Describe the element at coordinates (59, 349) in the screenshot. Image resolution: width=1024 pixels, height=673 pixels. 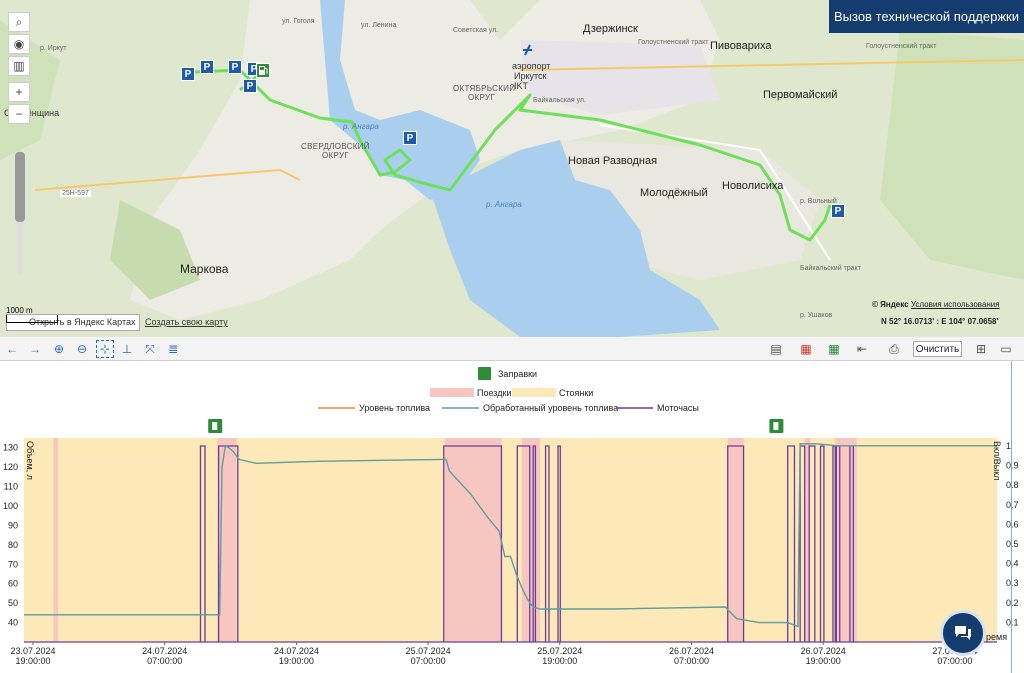
I see `zoom-in-icon: ⊕` at that location.